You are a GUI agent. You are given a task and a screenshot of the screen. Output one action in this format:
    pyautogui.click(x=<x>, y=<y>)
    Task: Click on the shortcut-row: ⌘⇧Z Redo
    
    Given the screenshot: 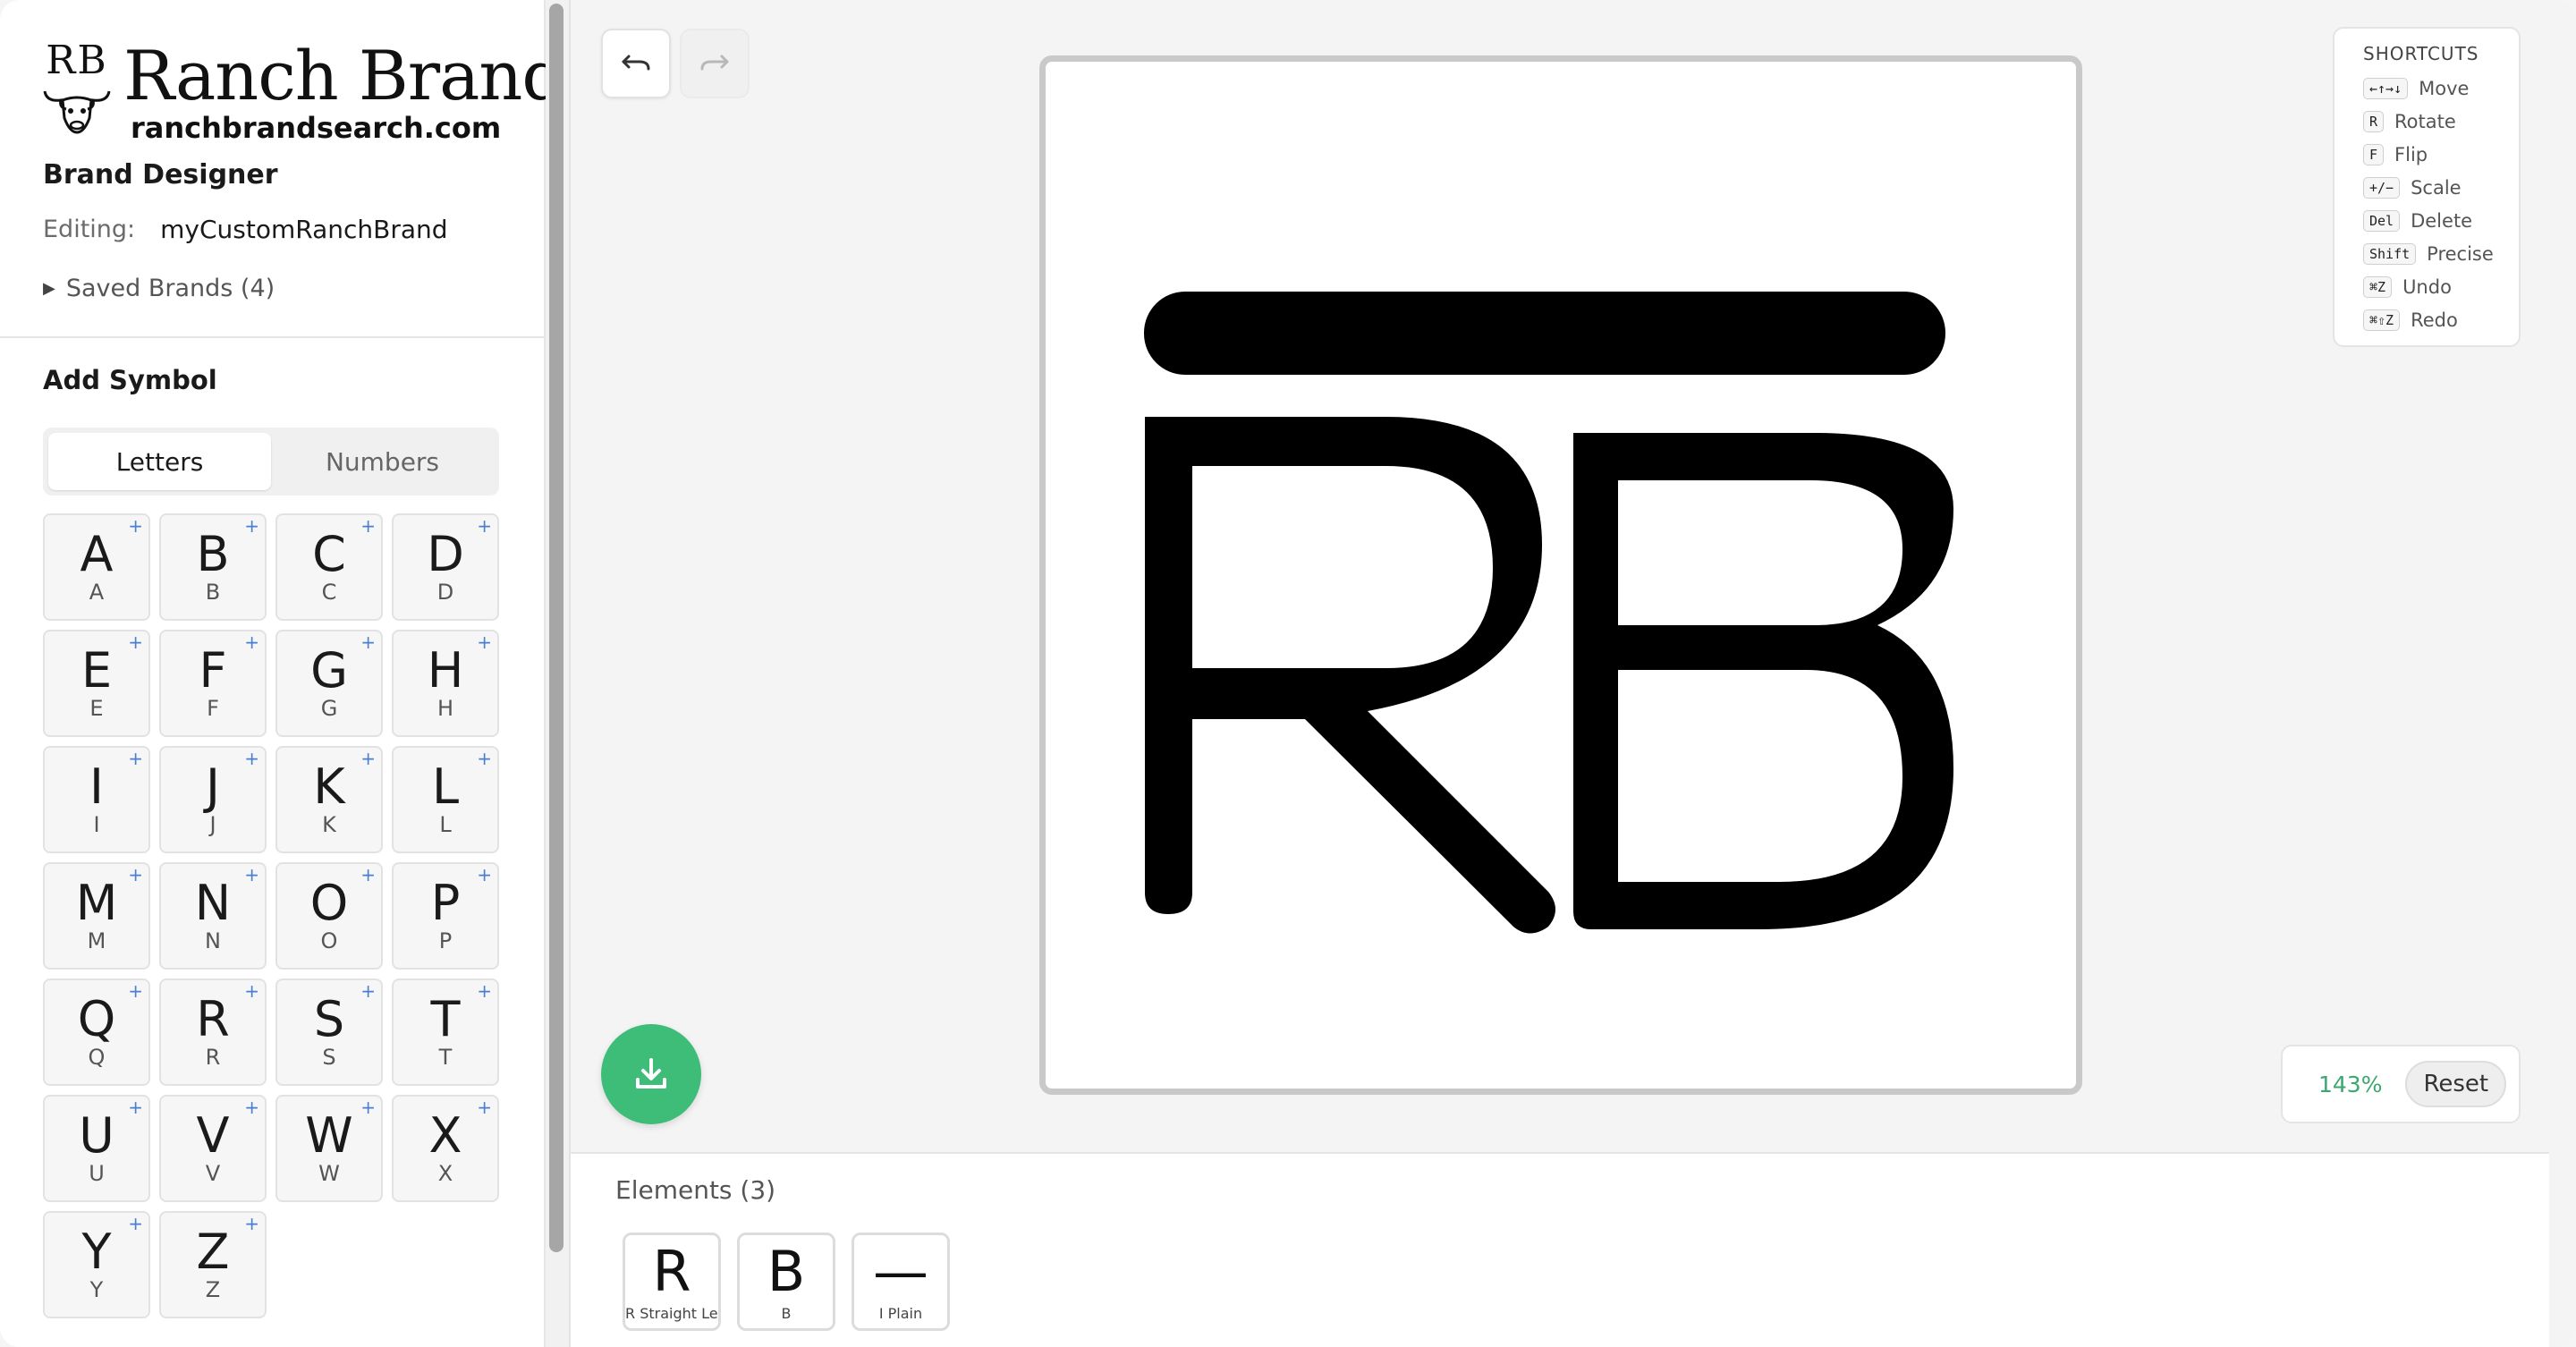 What is the action you would take?
    pyautogui.click(x=2441, y=319)
    